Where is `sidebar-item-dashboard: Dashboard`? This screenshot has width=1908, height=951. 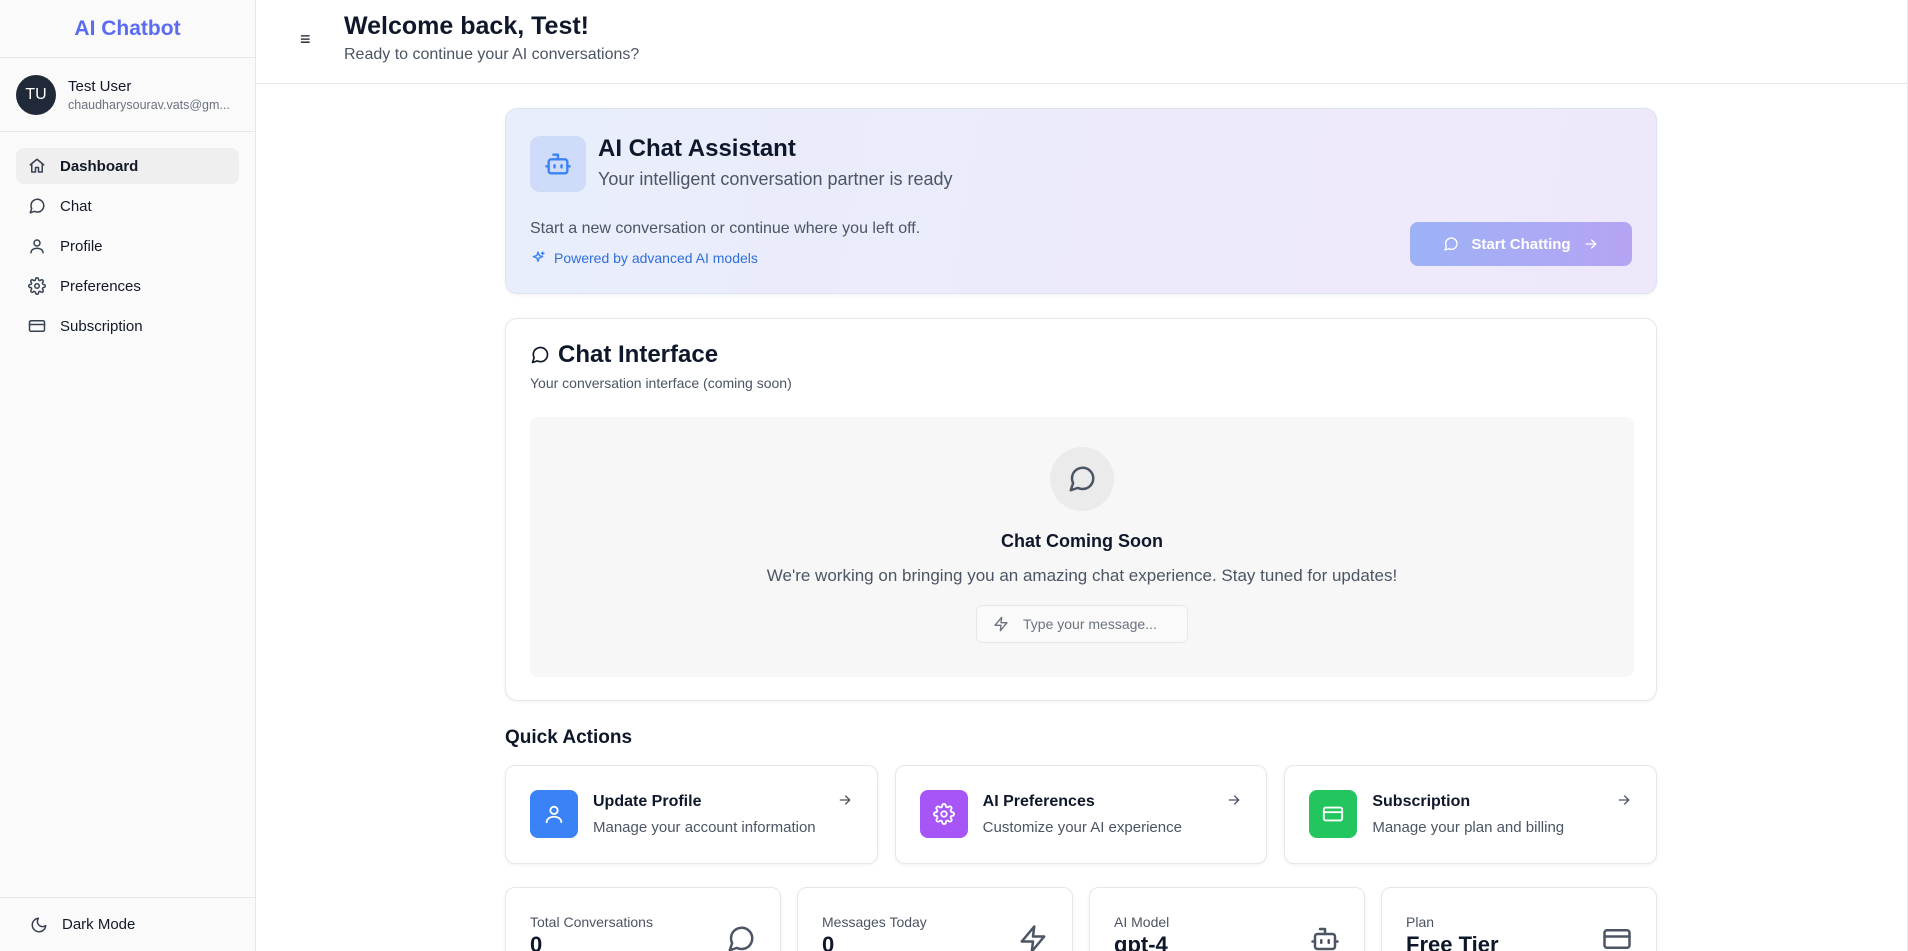 sidebar-item-dashboard: Dashboard is located at coordinates (127, 166).